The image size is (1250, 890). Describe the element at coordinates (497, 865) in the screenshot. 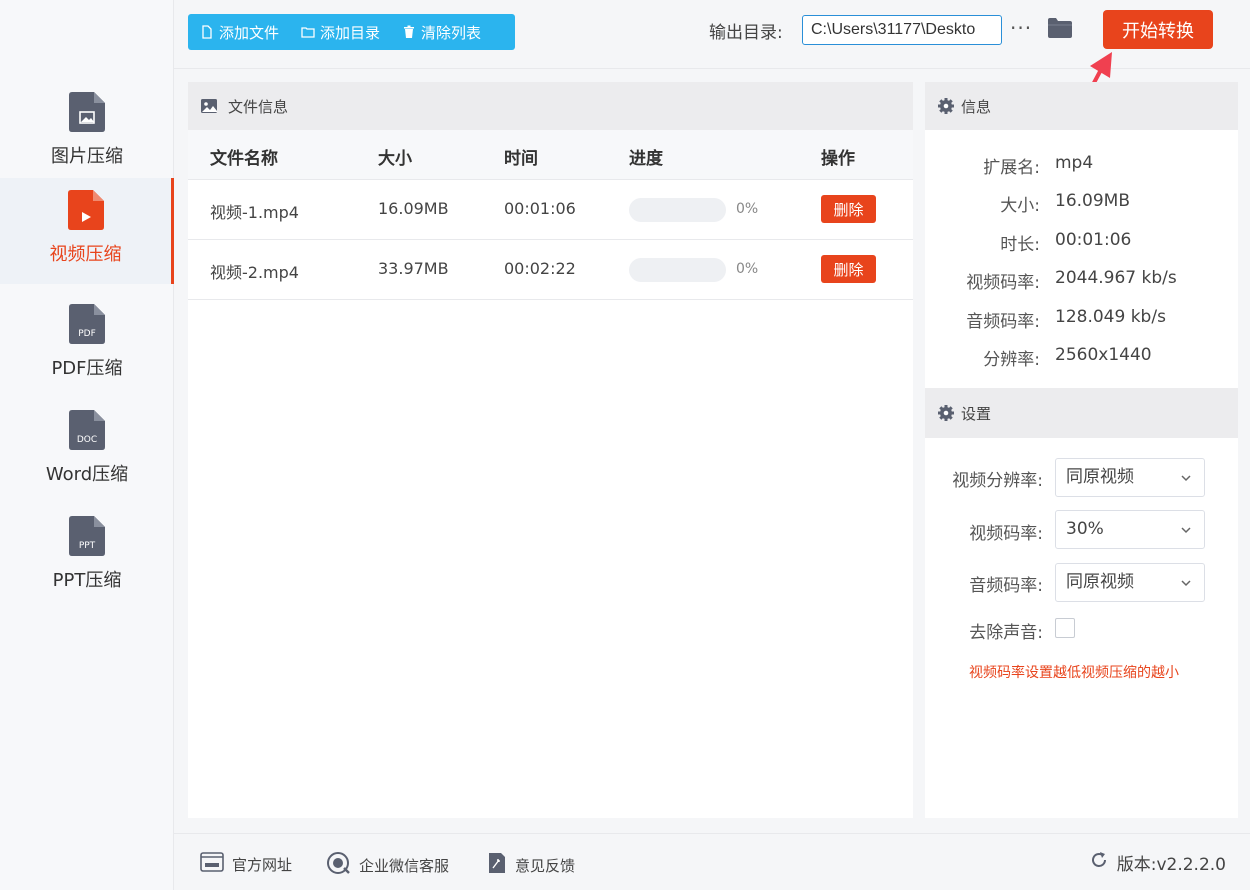

I see `feedback-icon` at that location.